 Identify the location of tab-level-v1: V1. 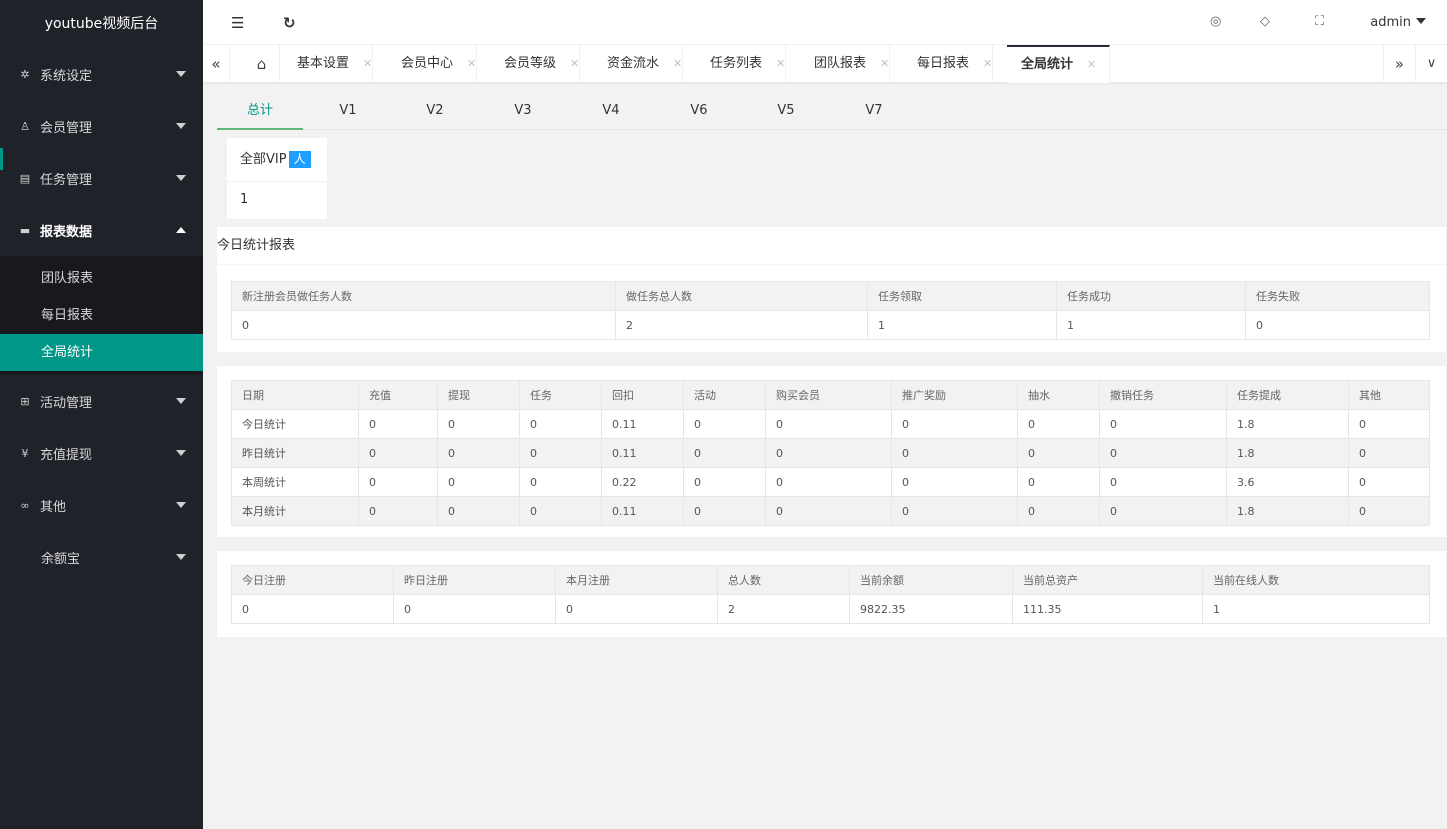
(348, 111).